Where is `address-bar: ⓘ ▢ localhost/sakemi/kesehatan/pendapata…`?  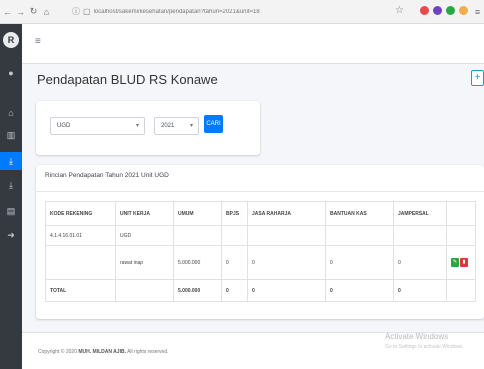
address-bar: ⓘ ▢ localhost/sakemi/kesehatan/pendapata… is located at coordinates (237, 12).